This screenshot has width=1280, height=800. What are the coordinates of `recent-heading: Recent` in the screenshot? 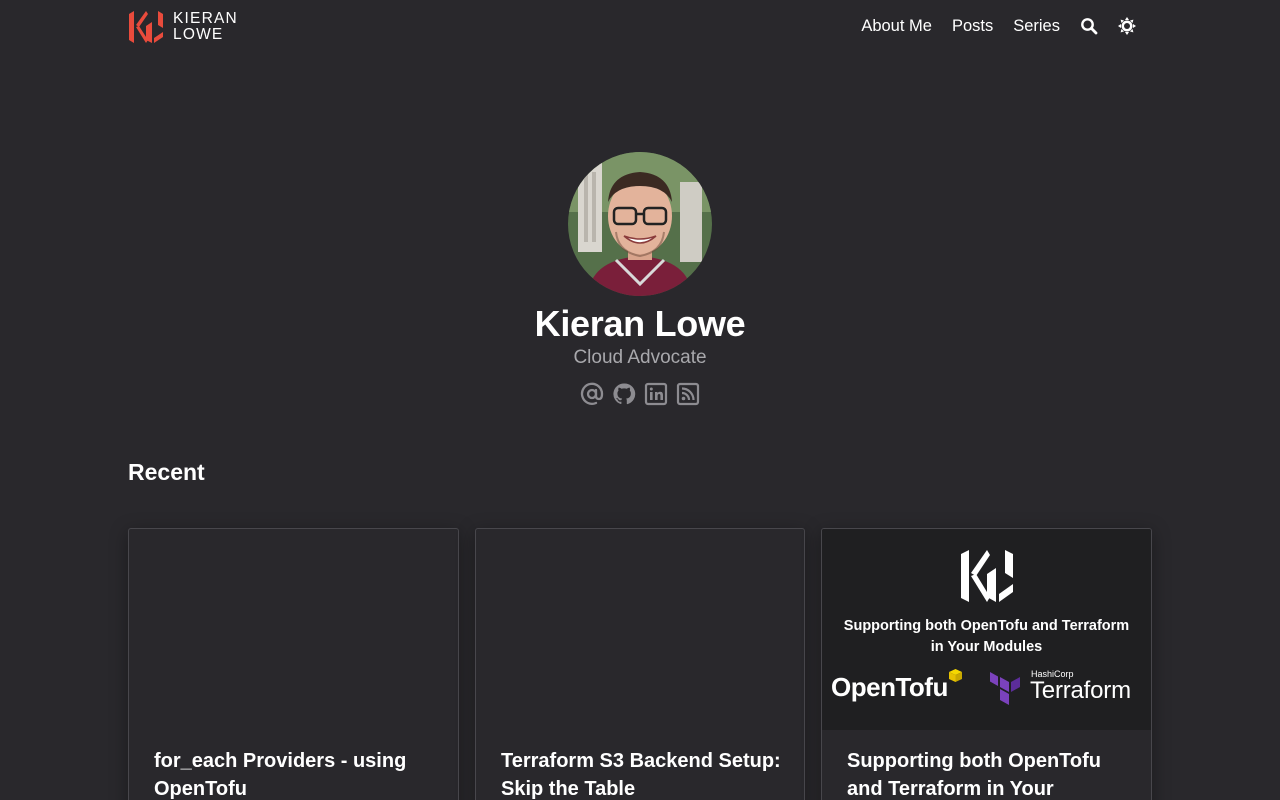 It's located at (166, 472).